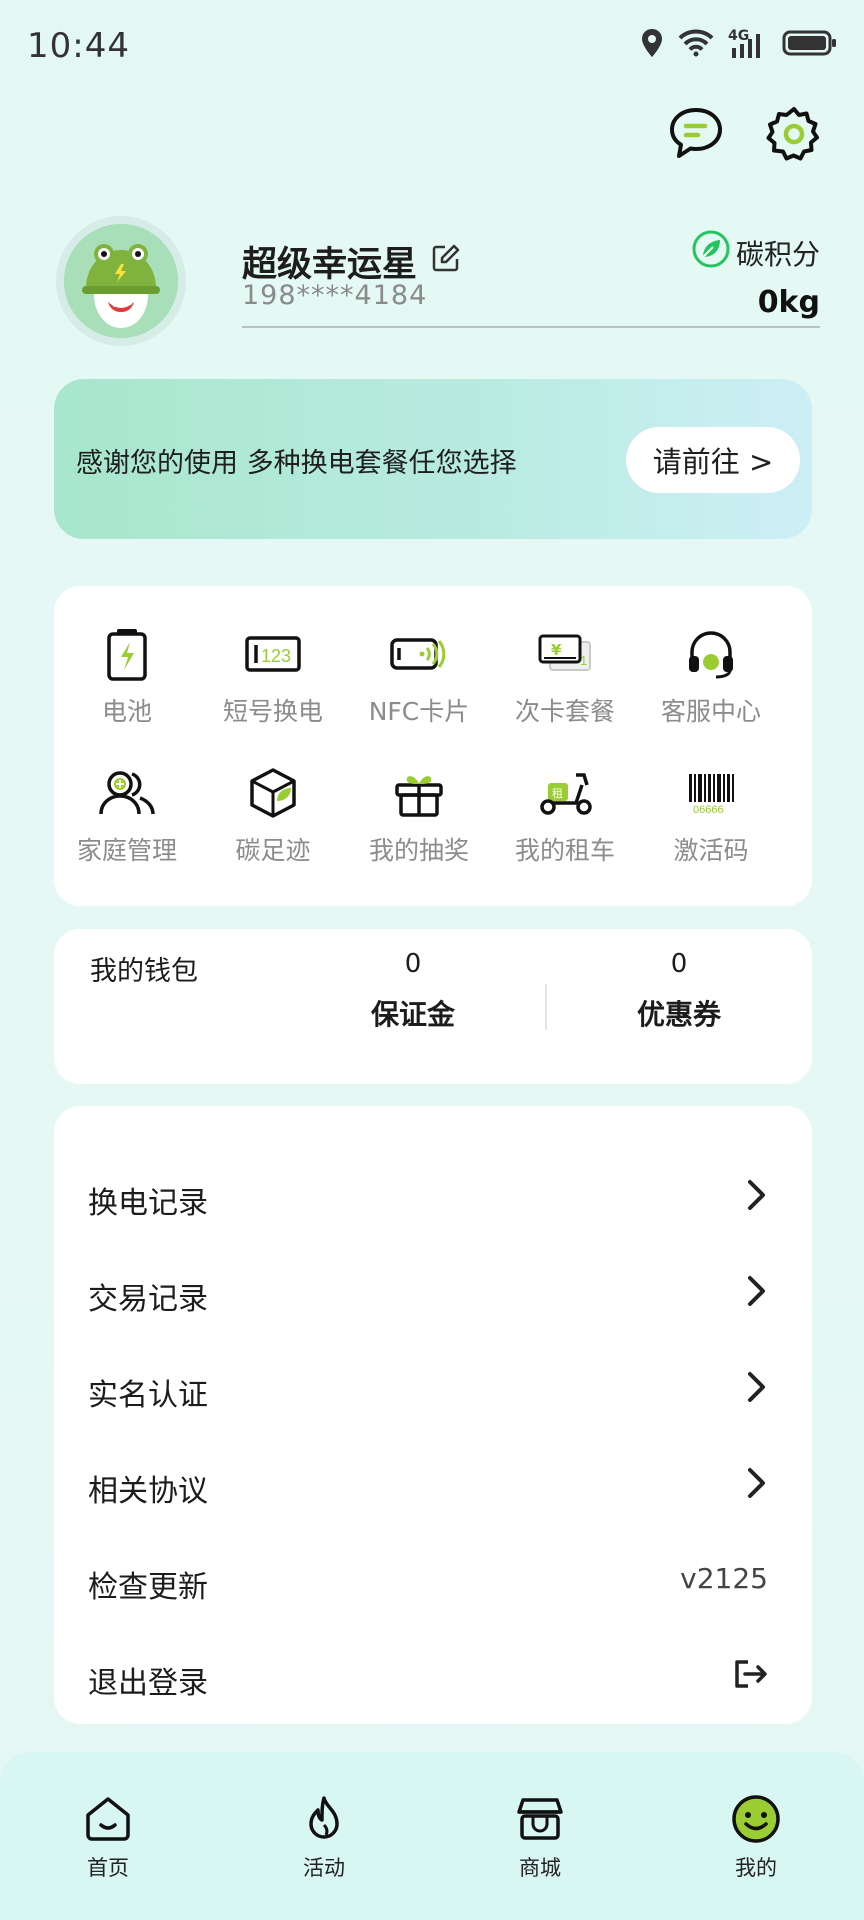 This screenshot has height=1920, width=864. I want to click on carbon-points: 碳积分 0kg, so click(756, 275).